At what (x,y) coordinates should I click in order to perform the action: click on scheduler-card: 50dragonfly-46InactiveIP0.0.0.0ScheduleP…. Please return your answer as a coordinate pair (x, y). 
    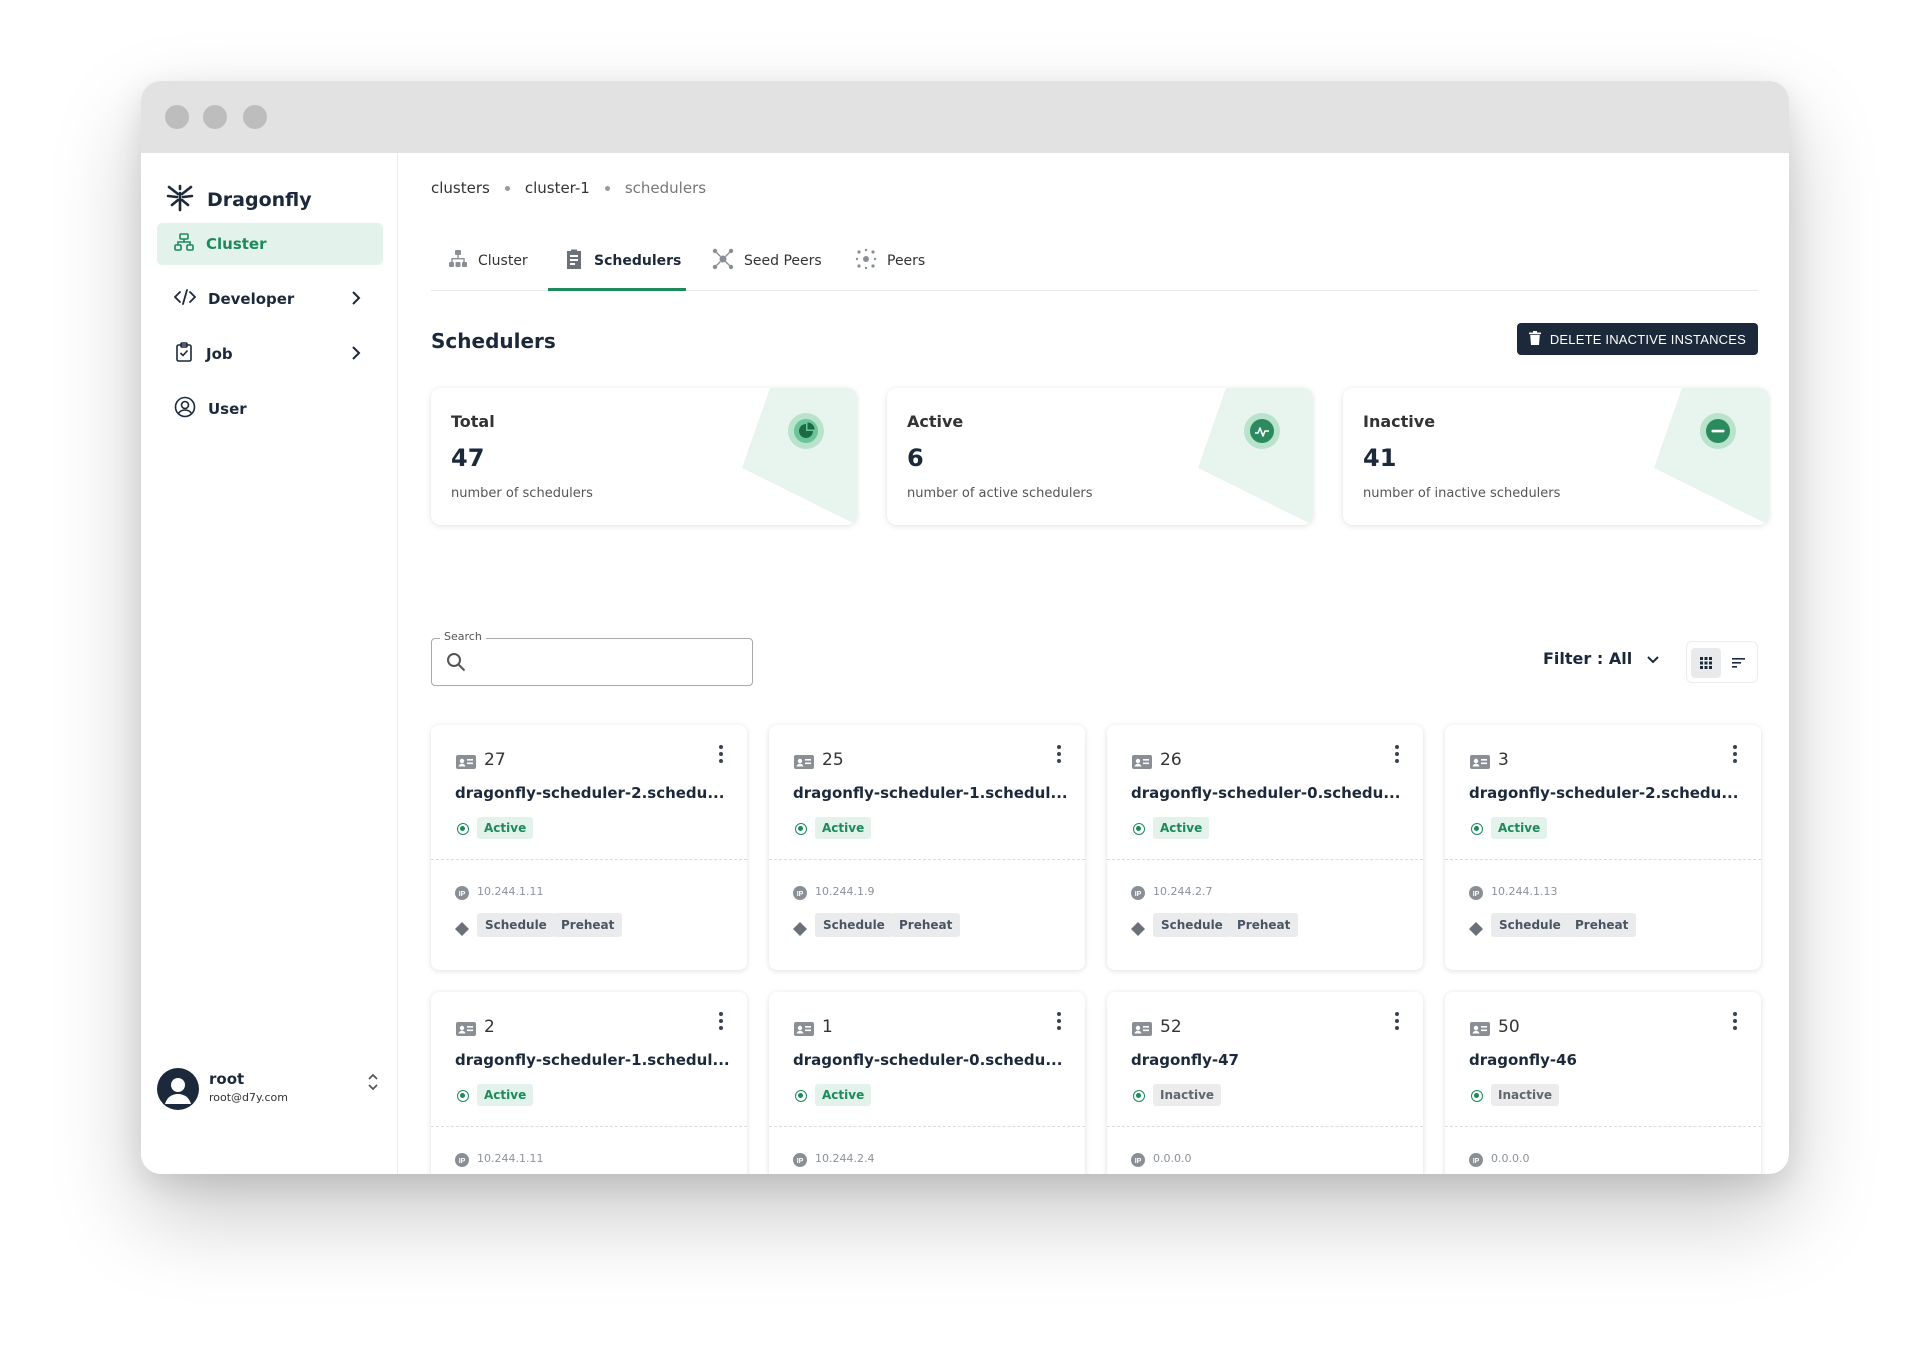
    Looking at the image, I should click on (1603, 1083).